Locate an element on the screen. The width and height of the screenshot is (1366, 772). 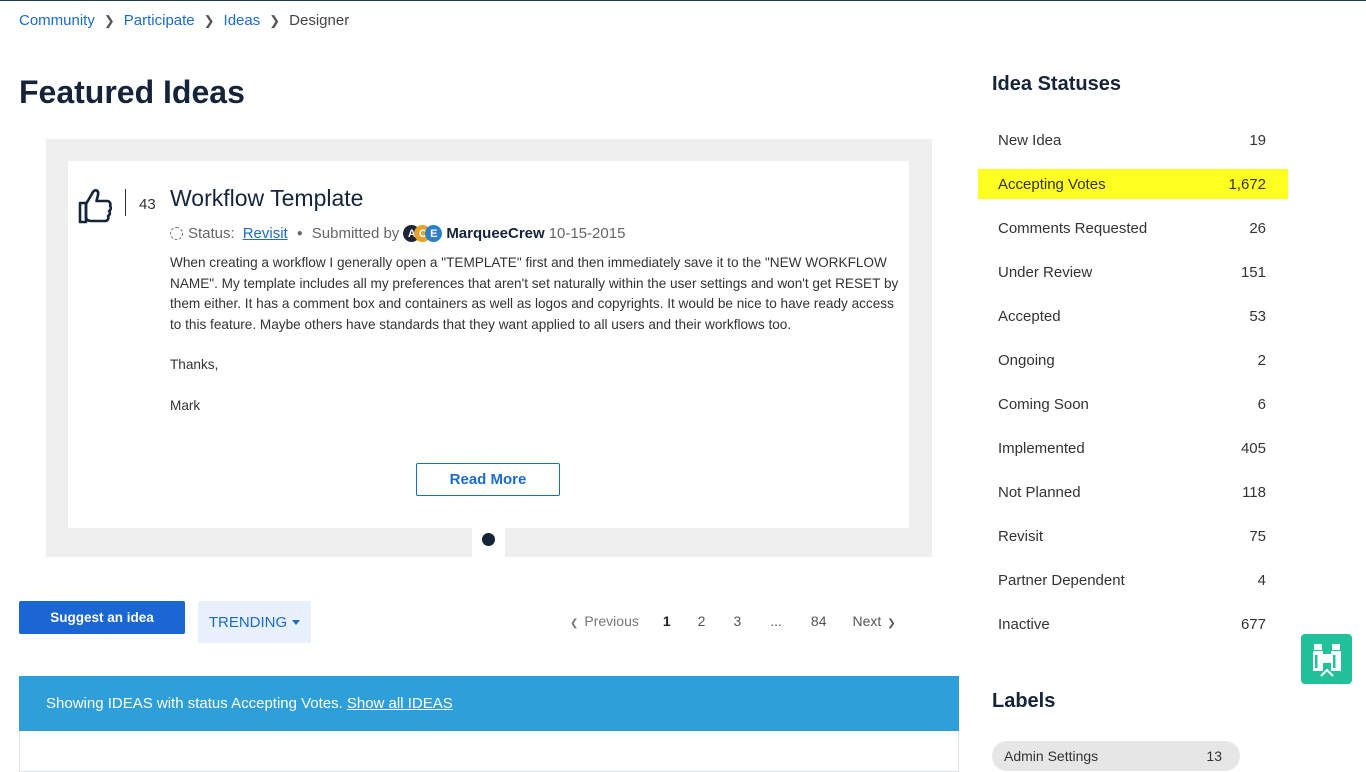
pagination-page: 1 is located at coordinates (667, 621).